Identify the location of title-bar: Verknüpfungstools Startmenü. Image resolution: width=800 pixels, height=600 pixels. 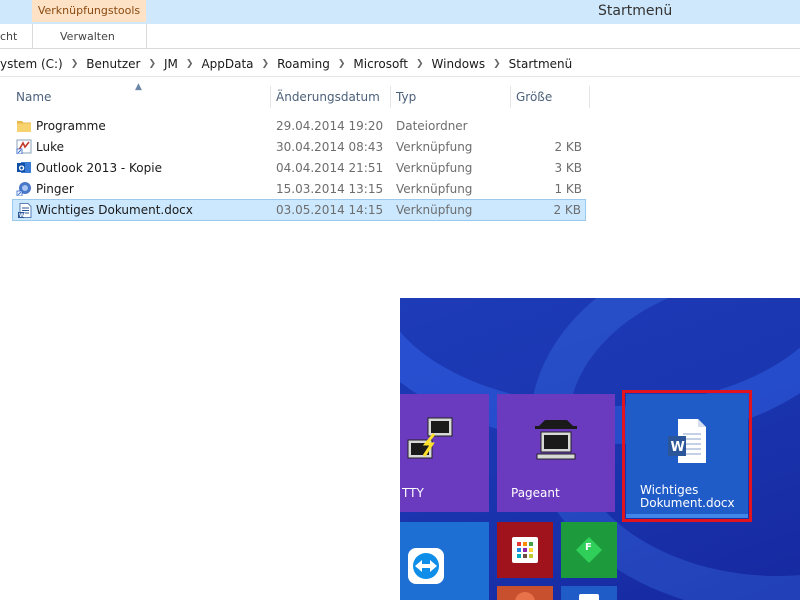
(400, 12).